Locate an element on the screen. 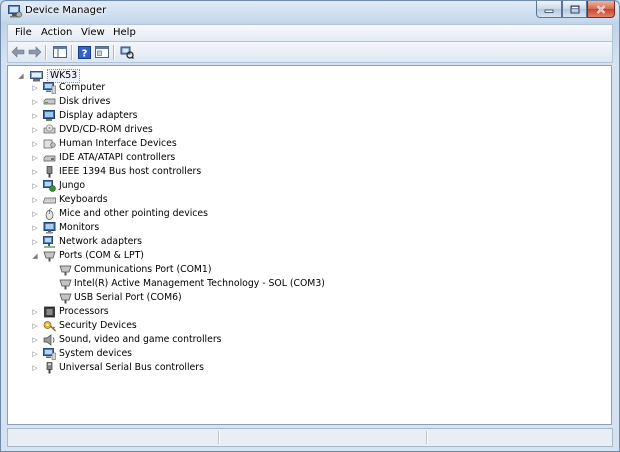  maximize-button is located at coordinates (574, 9).